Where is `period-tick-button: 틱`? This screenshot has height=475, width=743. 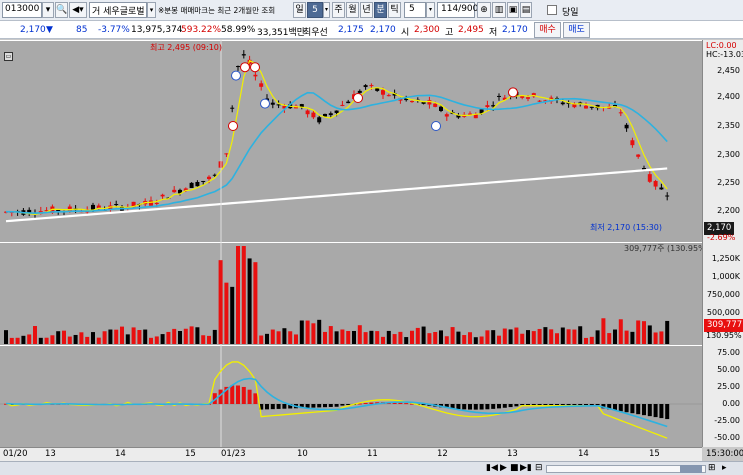
period-tick-button: 틱 is located at coordinates (394, 10).